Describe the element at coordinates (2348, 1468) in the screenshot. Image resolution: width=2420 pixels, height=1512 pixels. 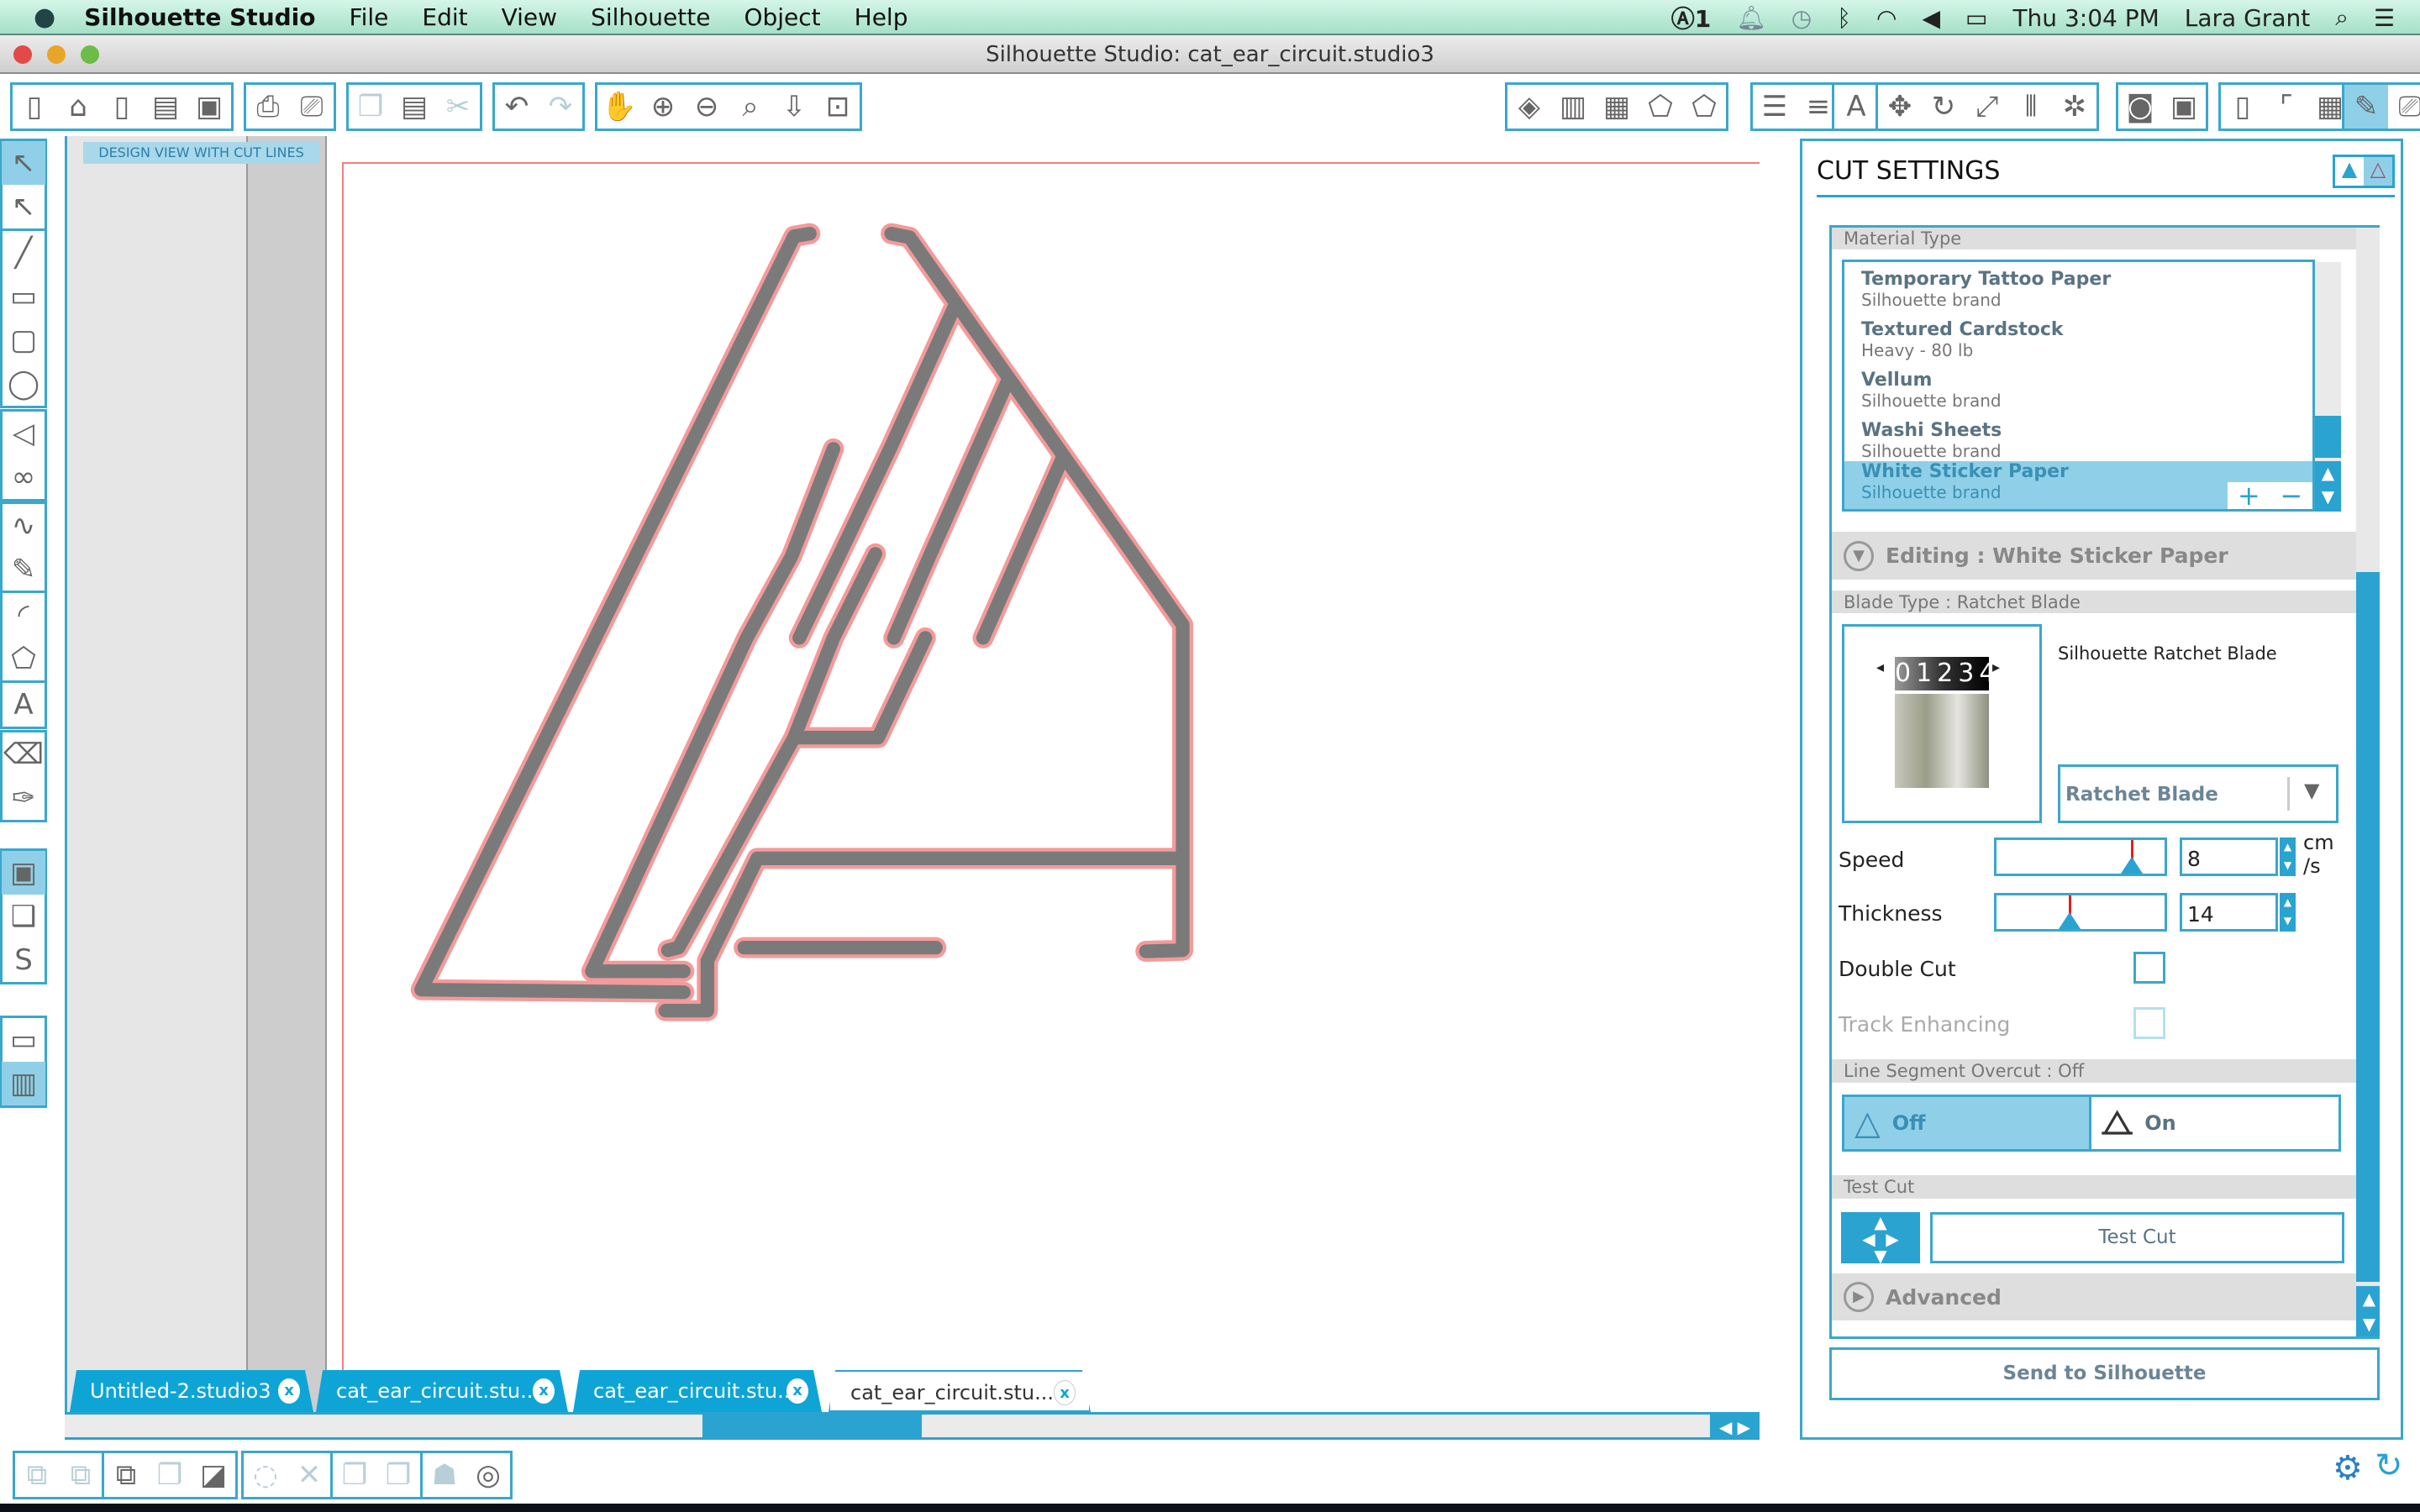
I see `gear-icon: ⚙` at that location.